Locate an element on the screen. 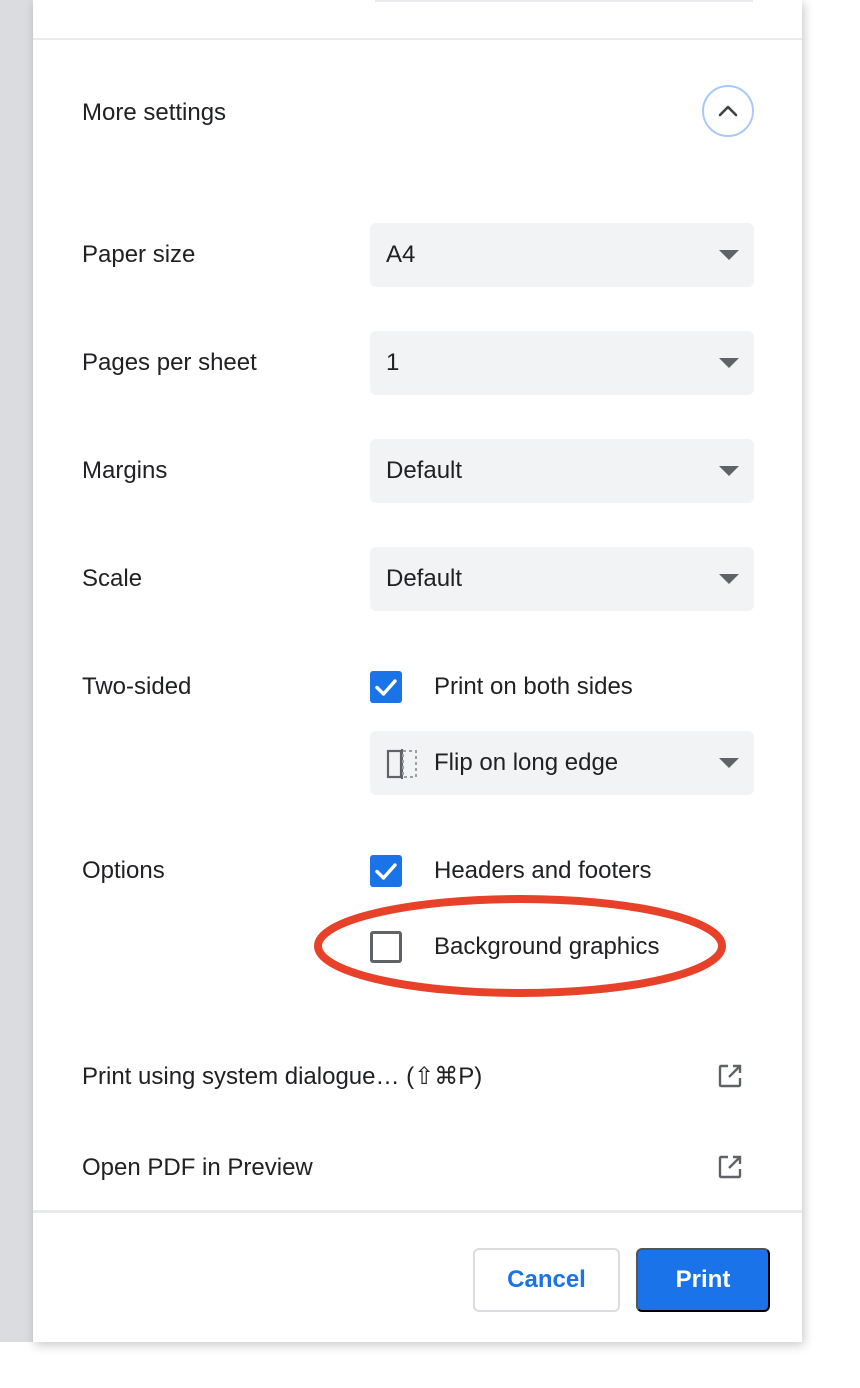 This screenshot has width=860, height=1388. flip-edge-select: Flip on long edge is located at coordinates (562, 763).